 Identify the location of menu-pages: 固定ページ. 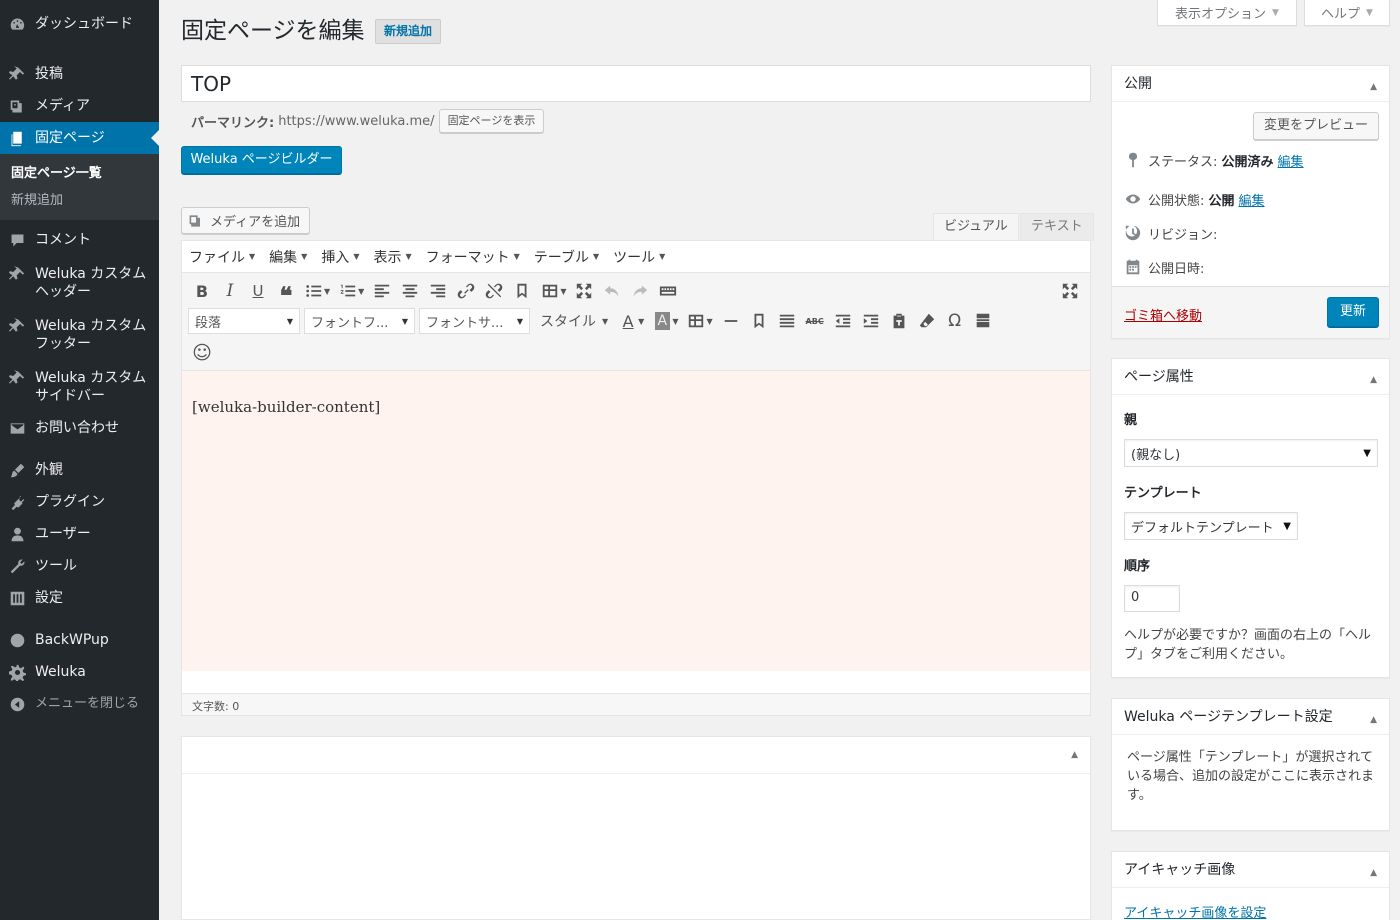
(79, 138).